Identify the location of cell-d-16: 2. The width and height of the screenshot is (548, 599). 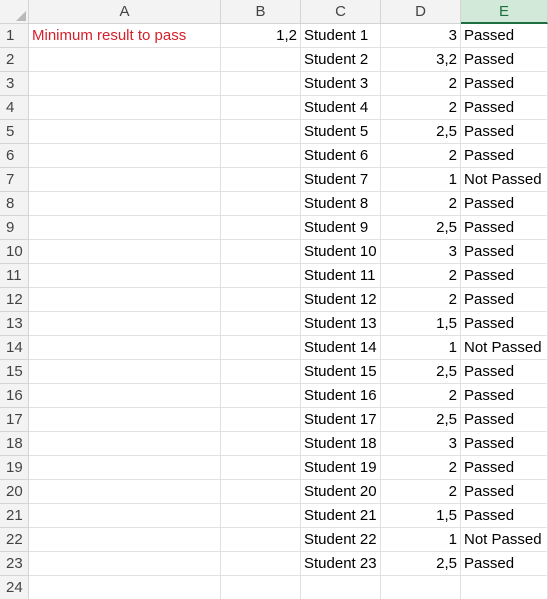
(421, 396).